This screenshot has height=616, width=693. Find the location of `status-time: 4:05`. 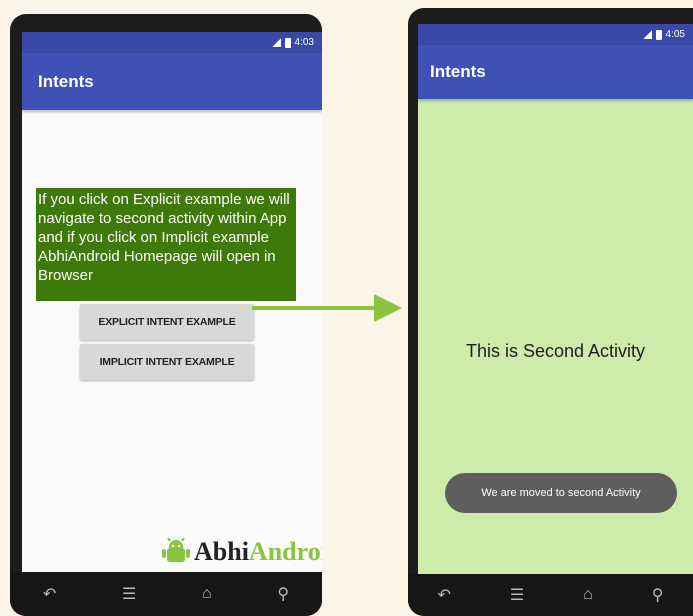

status-time: 4:05 is located at coordinates (675, 34).